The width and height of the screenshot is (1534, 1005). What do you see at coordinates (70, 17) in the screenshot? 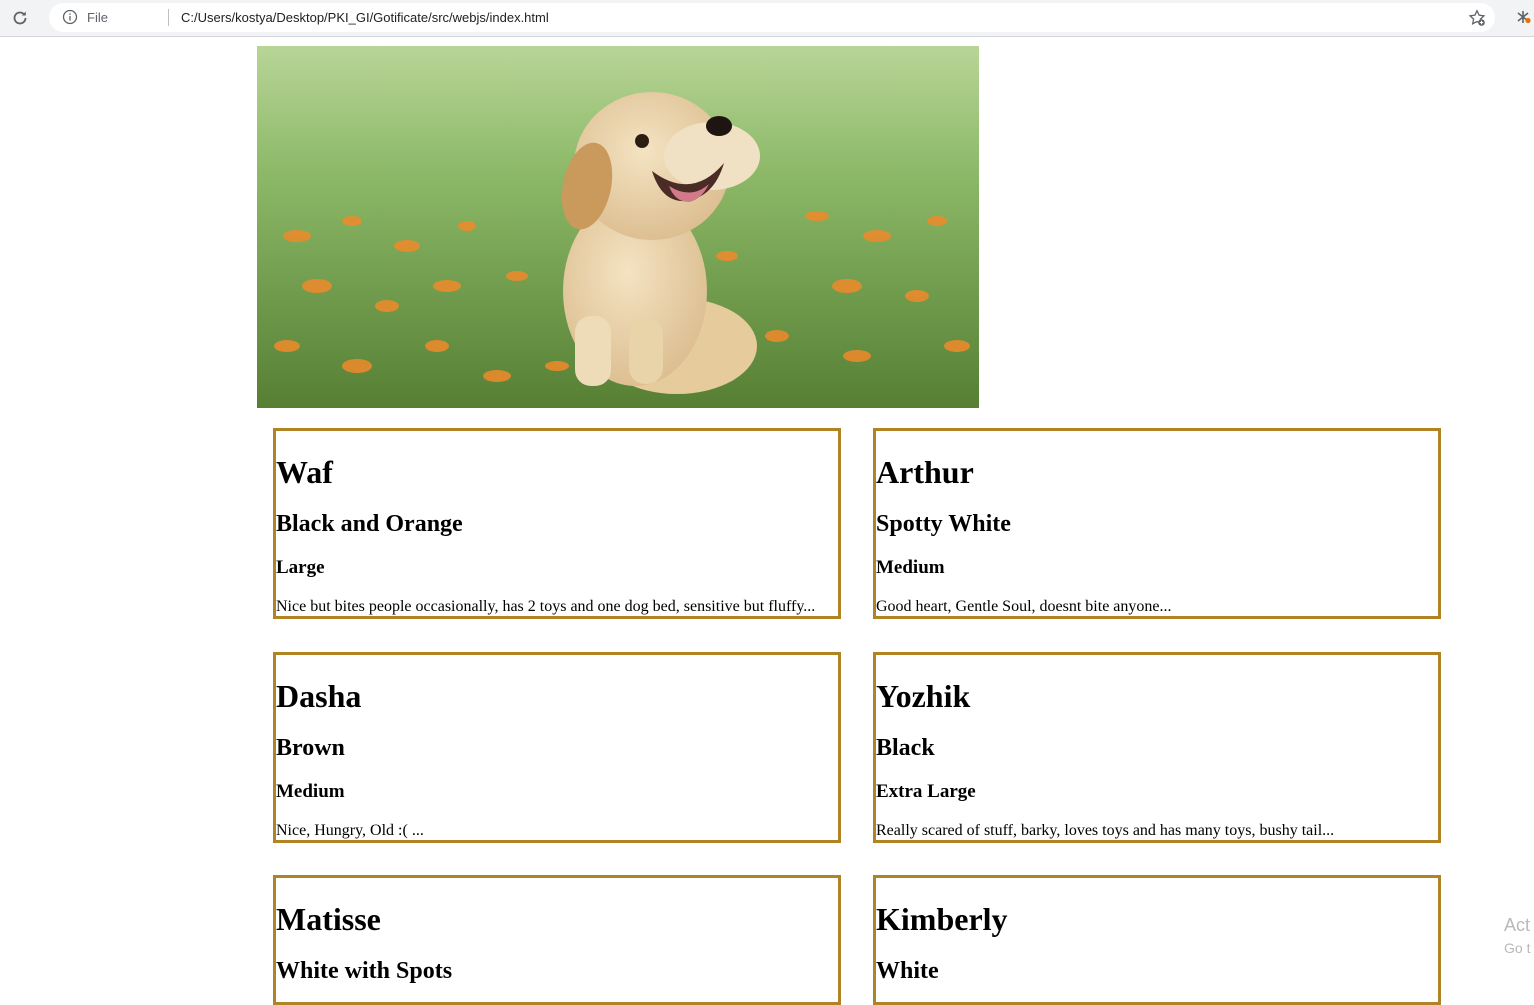
I see `info-icon` at bounding box center [70, 17].